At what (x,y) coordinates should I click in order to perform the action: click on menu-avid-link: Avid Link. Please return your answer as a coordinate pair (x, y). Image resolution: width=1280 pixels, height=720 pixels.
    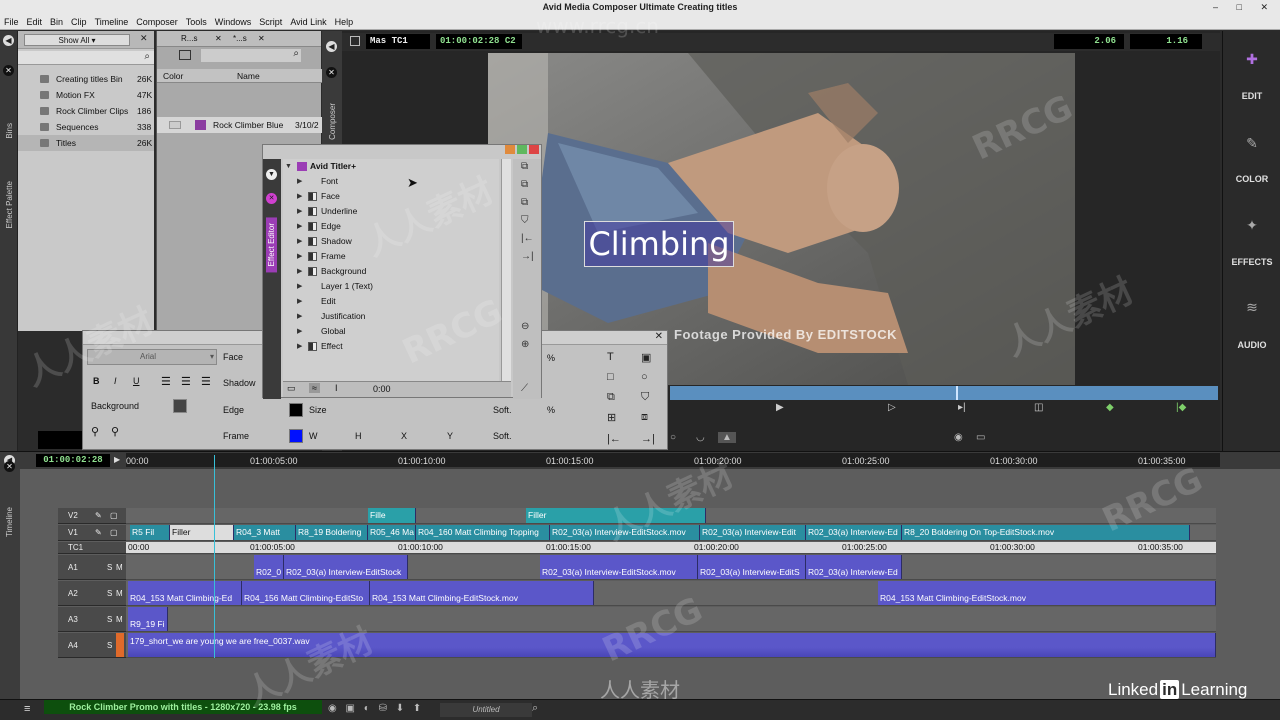
    Looking at the image, I should click on (308, 22).